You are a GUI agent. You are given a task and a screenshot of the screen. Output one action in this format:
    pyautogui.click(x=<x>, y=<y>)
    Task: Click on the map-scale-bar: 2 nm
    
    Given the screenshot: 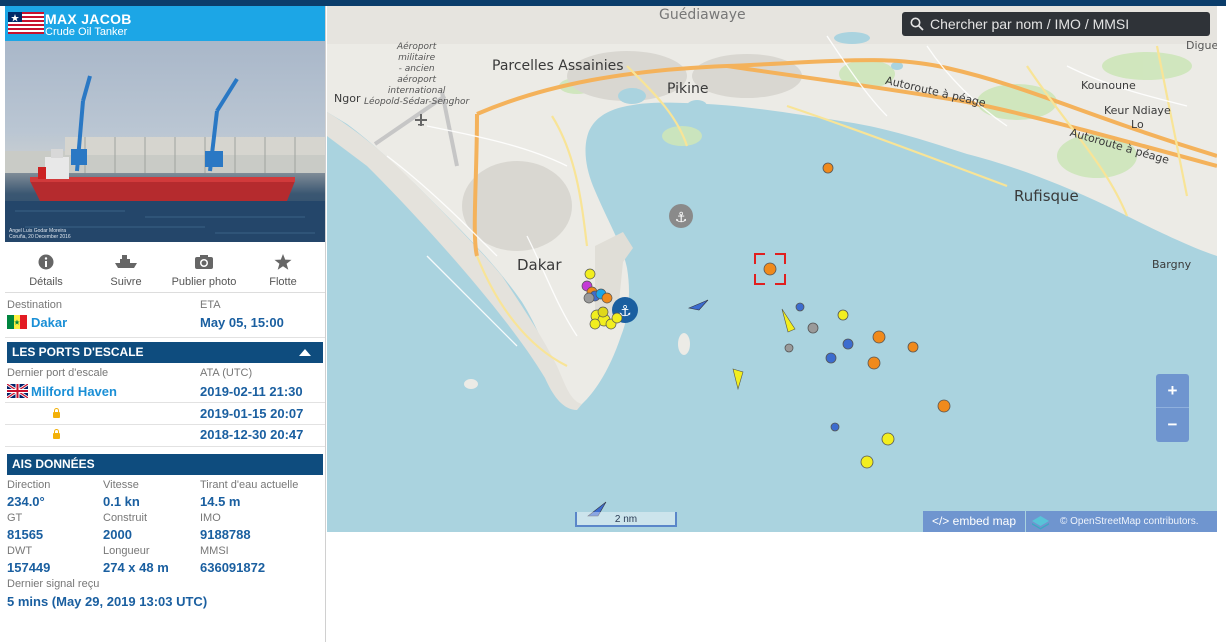 What is the action you would take?
    pyautogui.click(x=626, y=519)
    